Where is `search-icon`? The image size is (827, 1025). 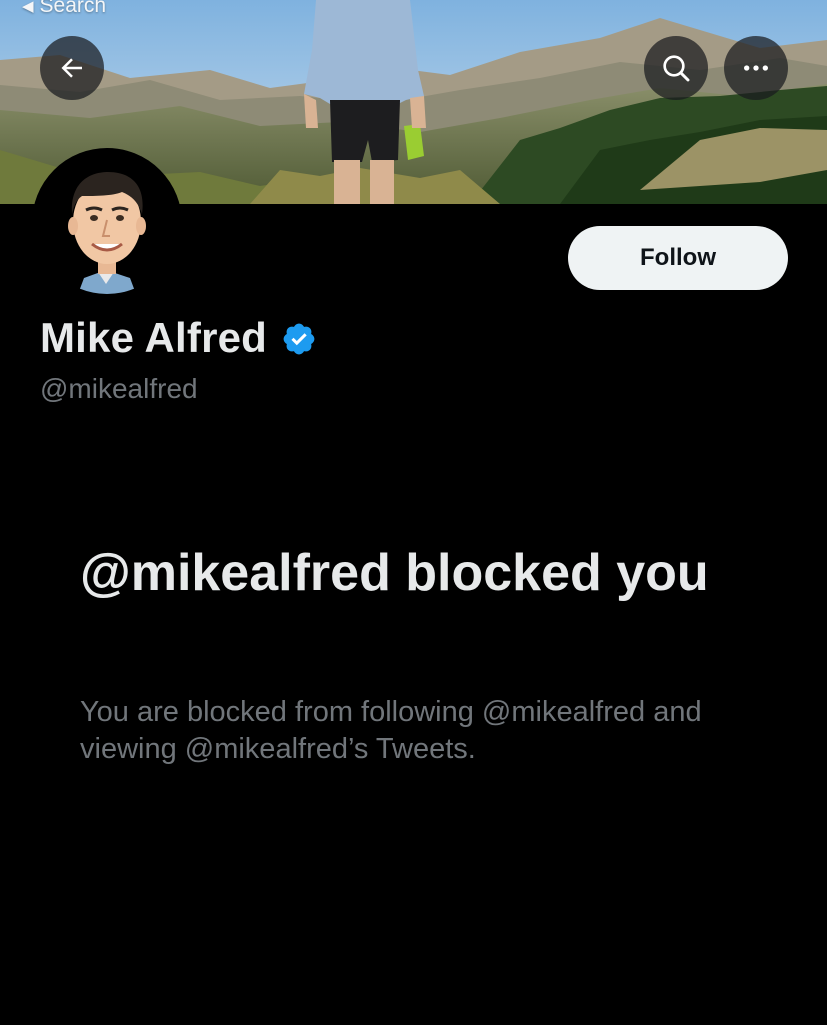 search-icon is located at coordinates (676, 68).